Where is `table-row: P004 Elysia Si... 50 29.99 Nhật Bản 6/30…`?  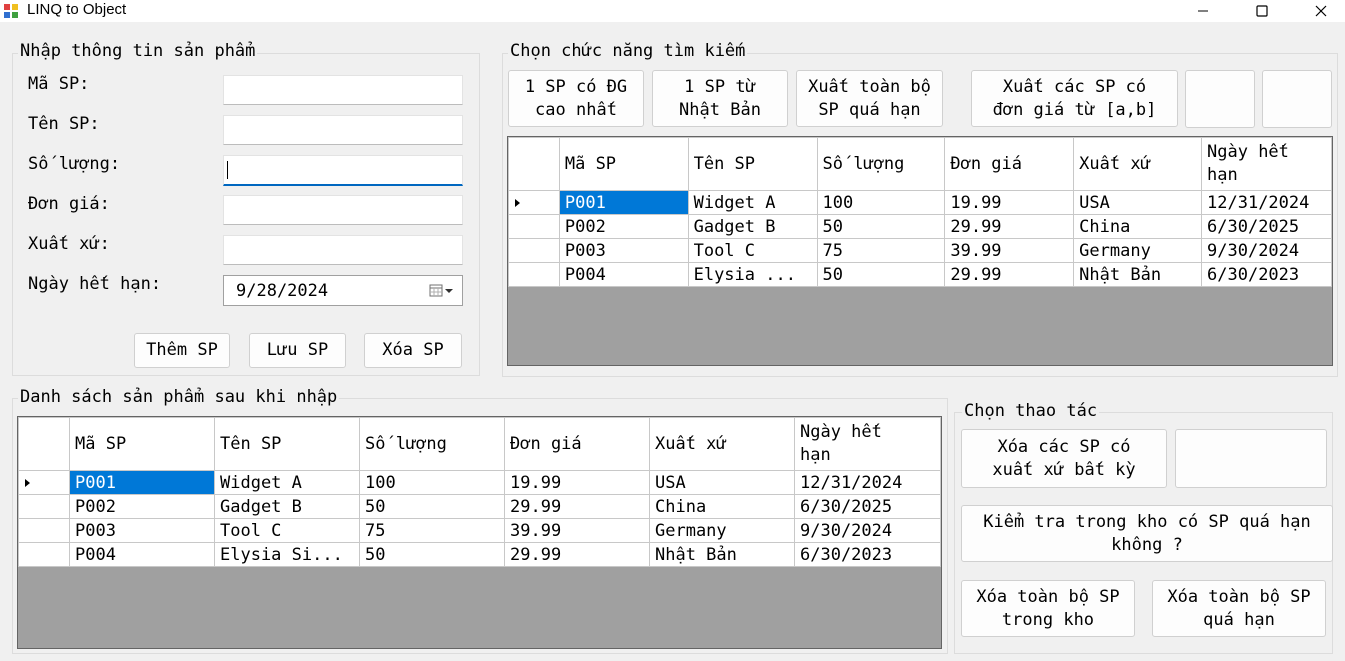
table-row: P004 Elysia Si... 50 29.99 Nhật Bản 6/30… is located at coordinates (479, 554).